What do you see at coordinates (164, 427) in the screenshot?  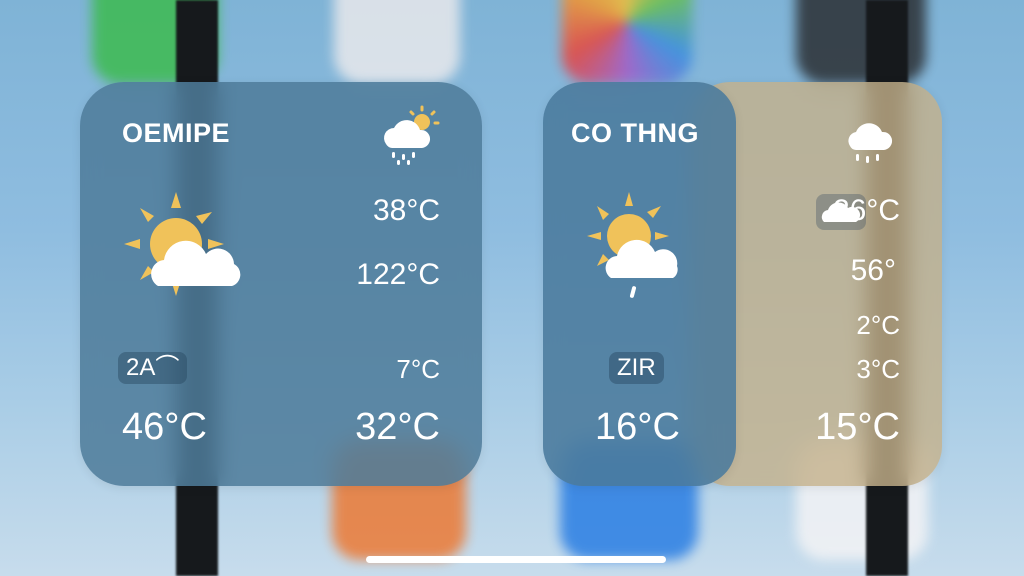 I see `main-temperature: 46°C` at bounding box center [164, 427].